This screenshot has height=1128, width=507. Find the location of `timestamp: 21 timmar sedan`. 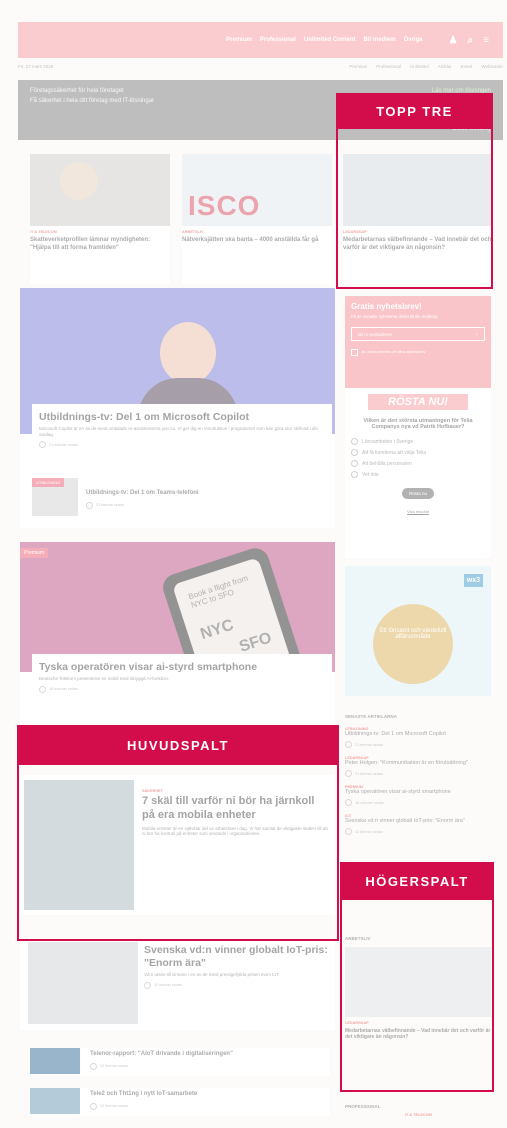

timestamp: 21 timmar sedan is located at coordinates (142, 505).